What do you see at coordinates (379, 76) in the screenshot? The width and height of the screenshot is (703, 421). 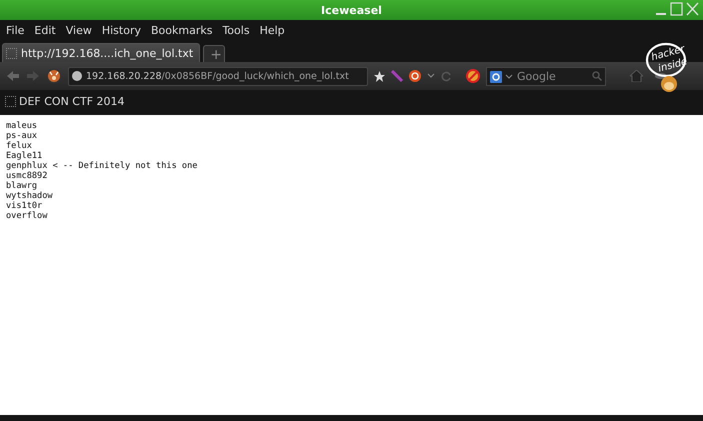 I see `star-icon` at bounding box center [379, 76].